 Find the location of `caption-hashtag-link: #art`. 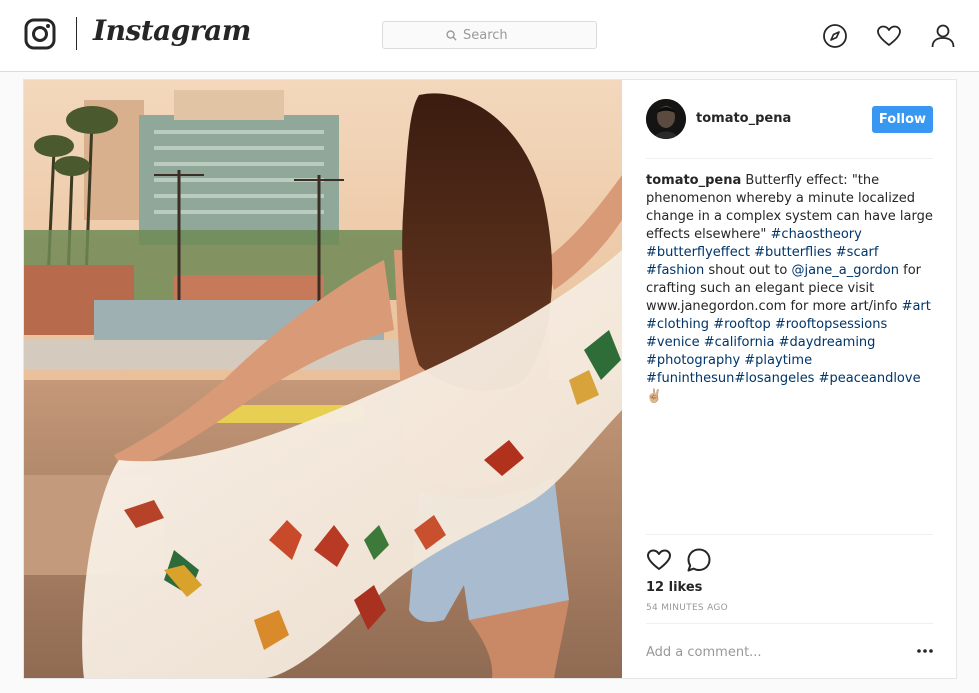

caption-hashtag-link: #art is located at coordinates (916, 306).